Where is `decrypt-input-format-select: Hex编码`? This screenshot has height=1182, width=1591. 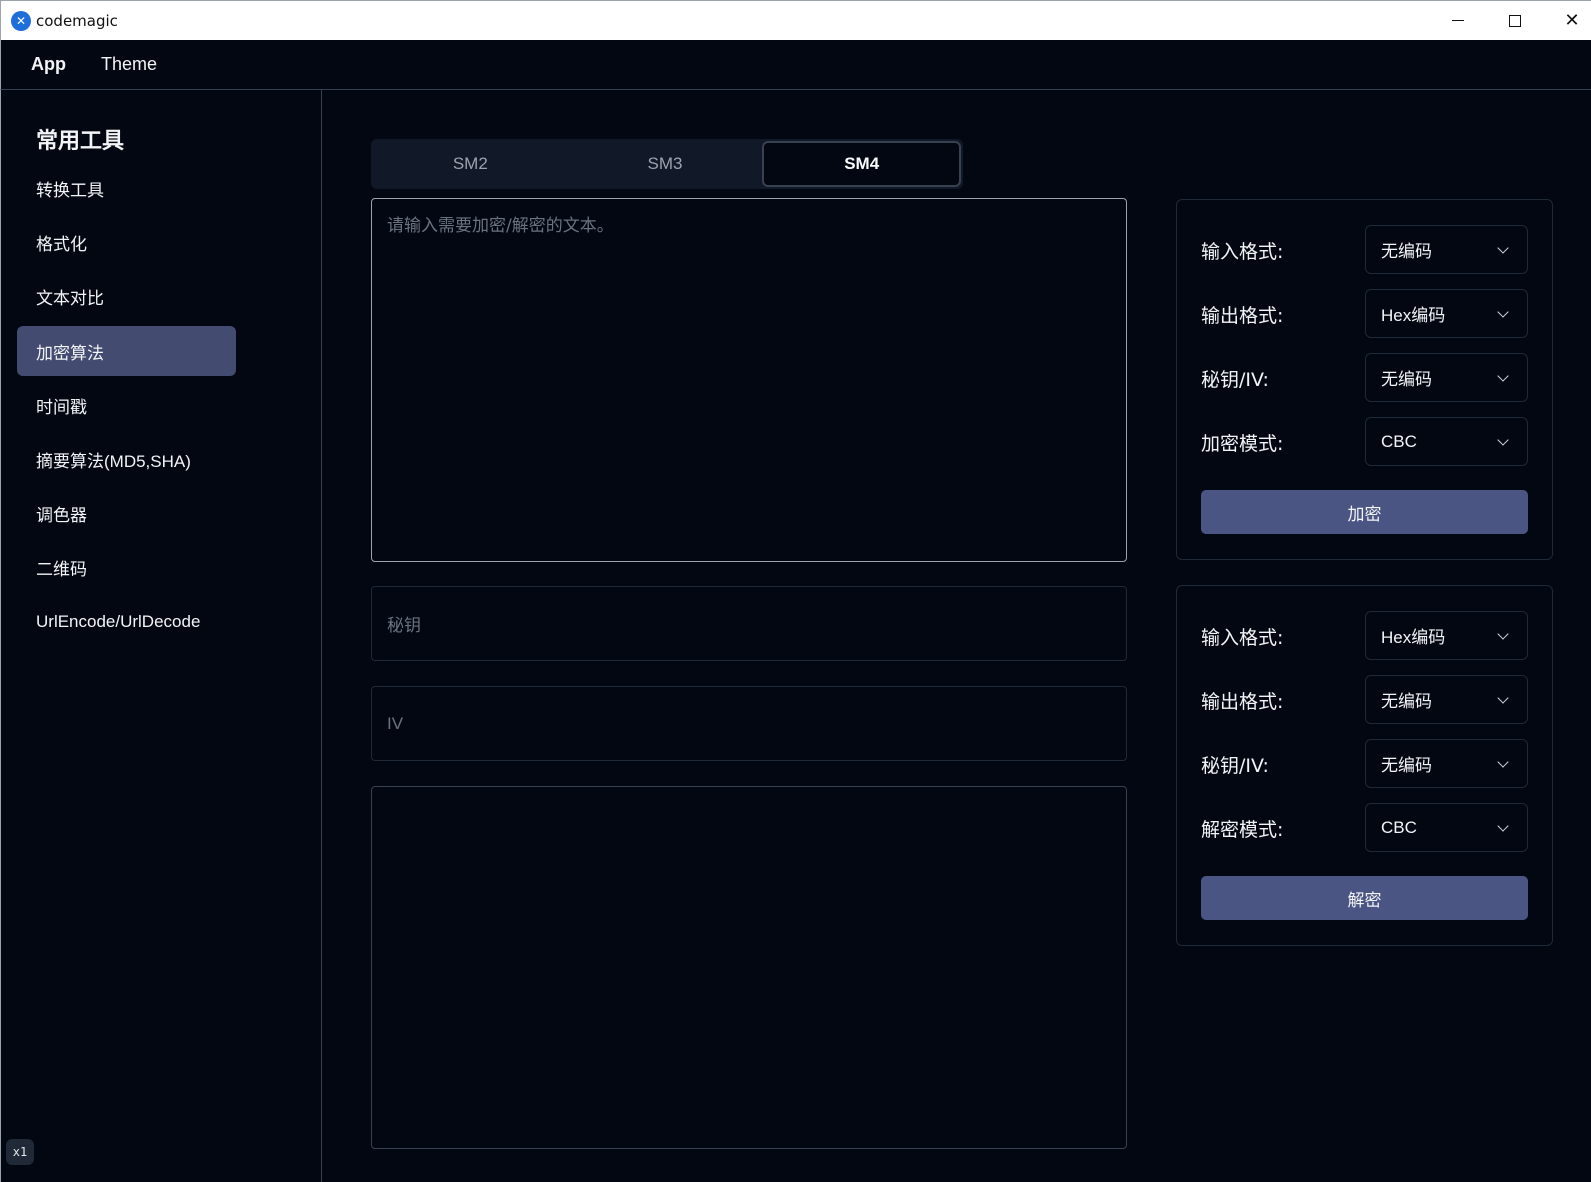
decrypt-input-format-select: Hex编码 is located at coordinates (1446, 635).